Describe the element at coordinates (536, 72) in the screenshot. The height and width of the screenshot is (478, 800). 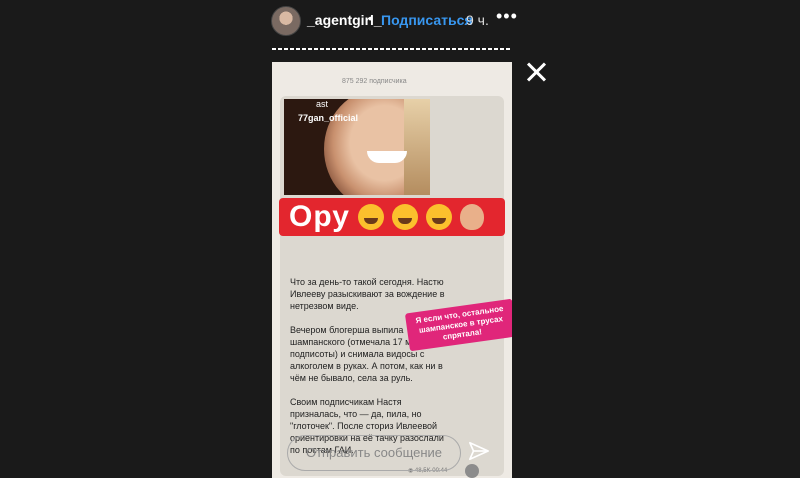
I see `close-icon` at that location.